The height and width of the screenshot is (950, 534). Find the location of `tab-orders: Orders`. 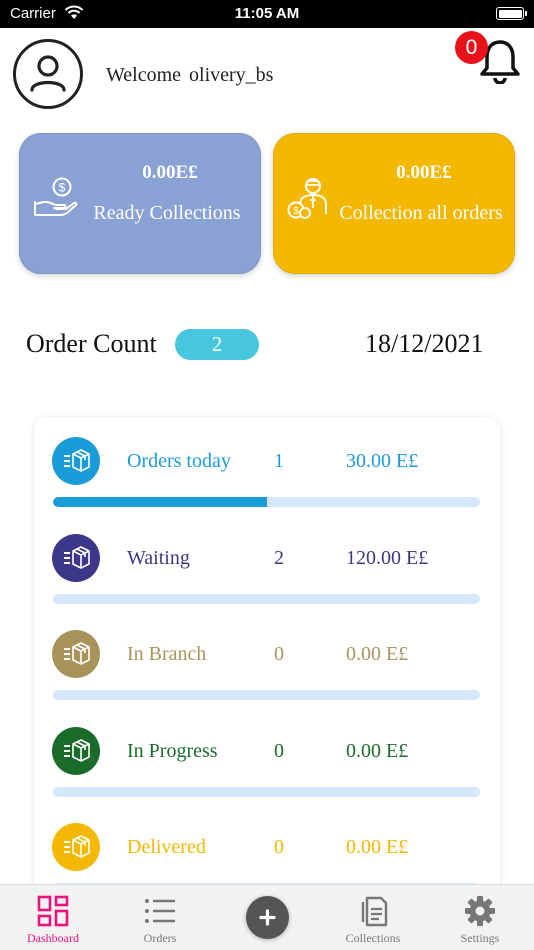

tab-orders: Orders is located at coordinates (160, 917).